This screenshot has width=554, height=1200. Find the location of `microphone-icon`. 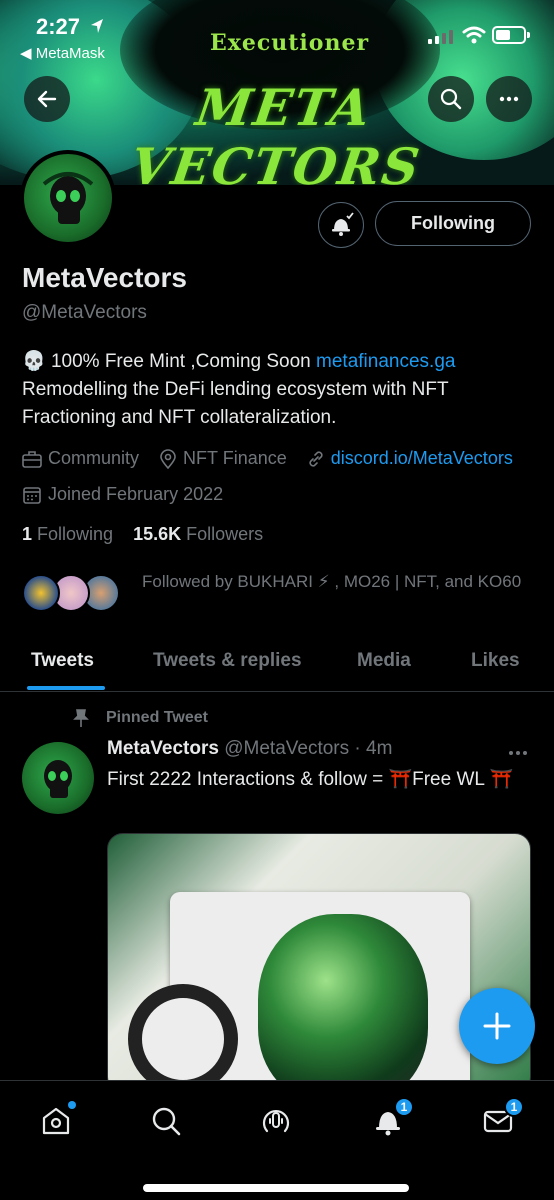

microphone-icon is located at coordinates (276, 1121).